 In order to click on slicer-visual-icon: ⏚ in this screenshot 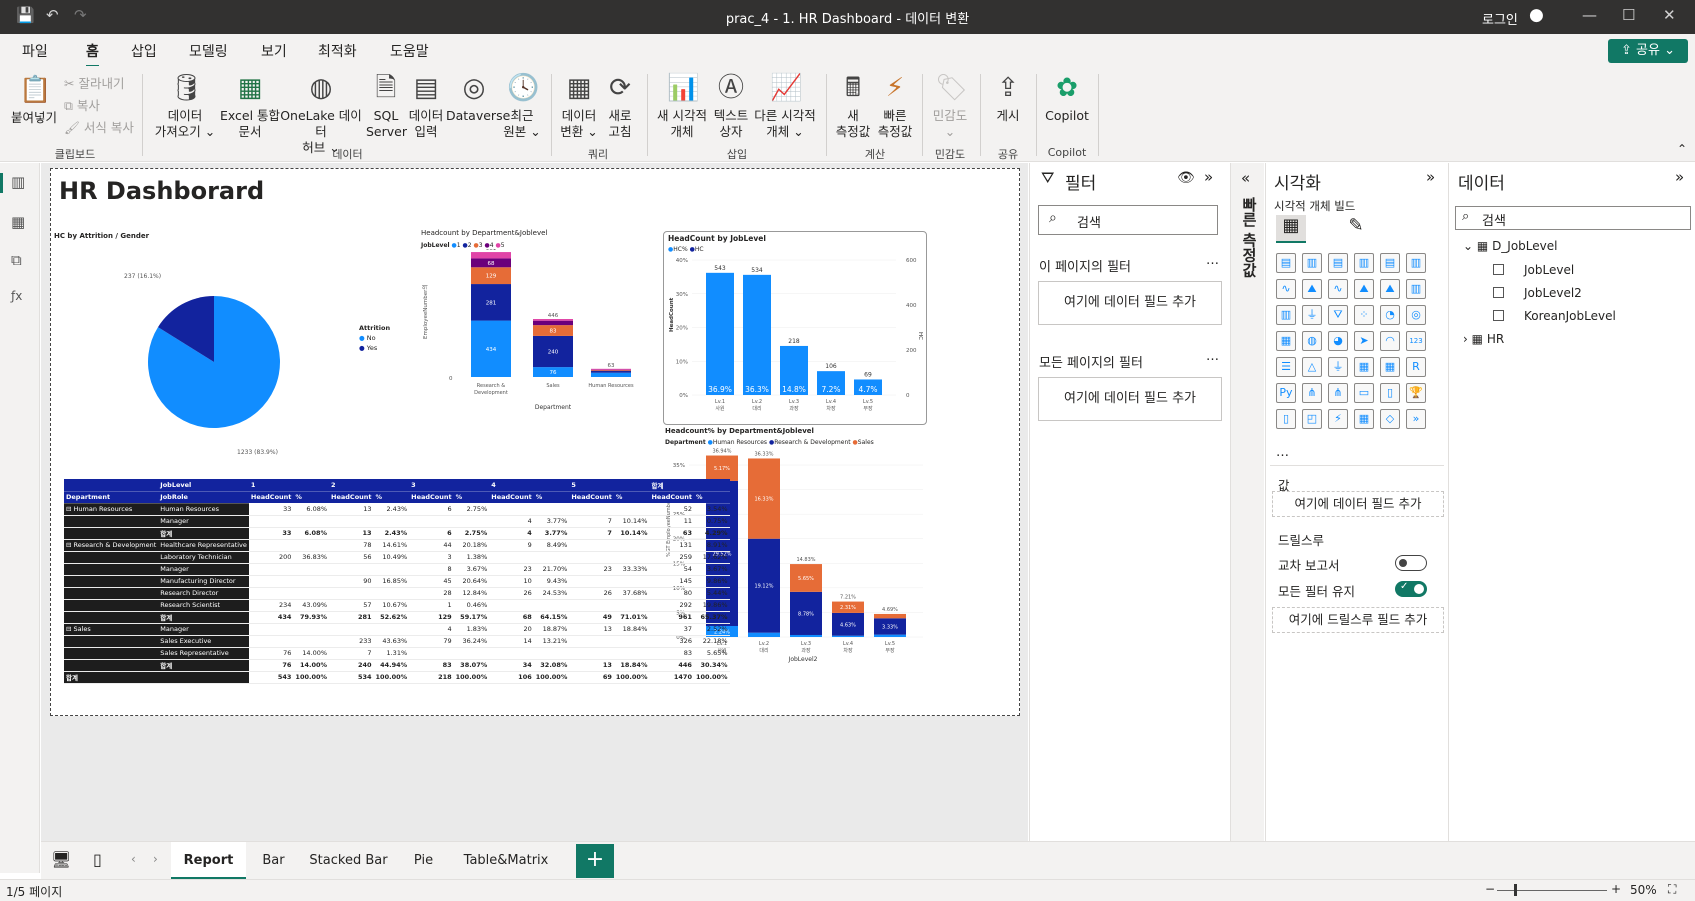, I will do `click(1338, 367)`.